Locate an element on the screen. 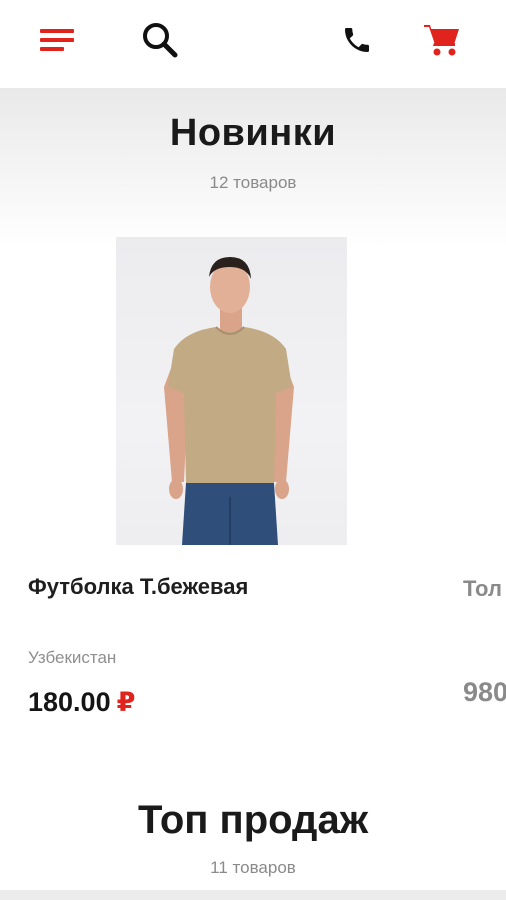  price-value: 180.00 is located at coordinates (69, 702).